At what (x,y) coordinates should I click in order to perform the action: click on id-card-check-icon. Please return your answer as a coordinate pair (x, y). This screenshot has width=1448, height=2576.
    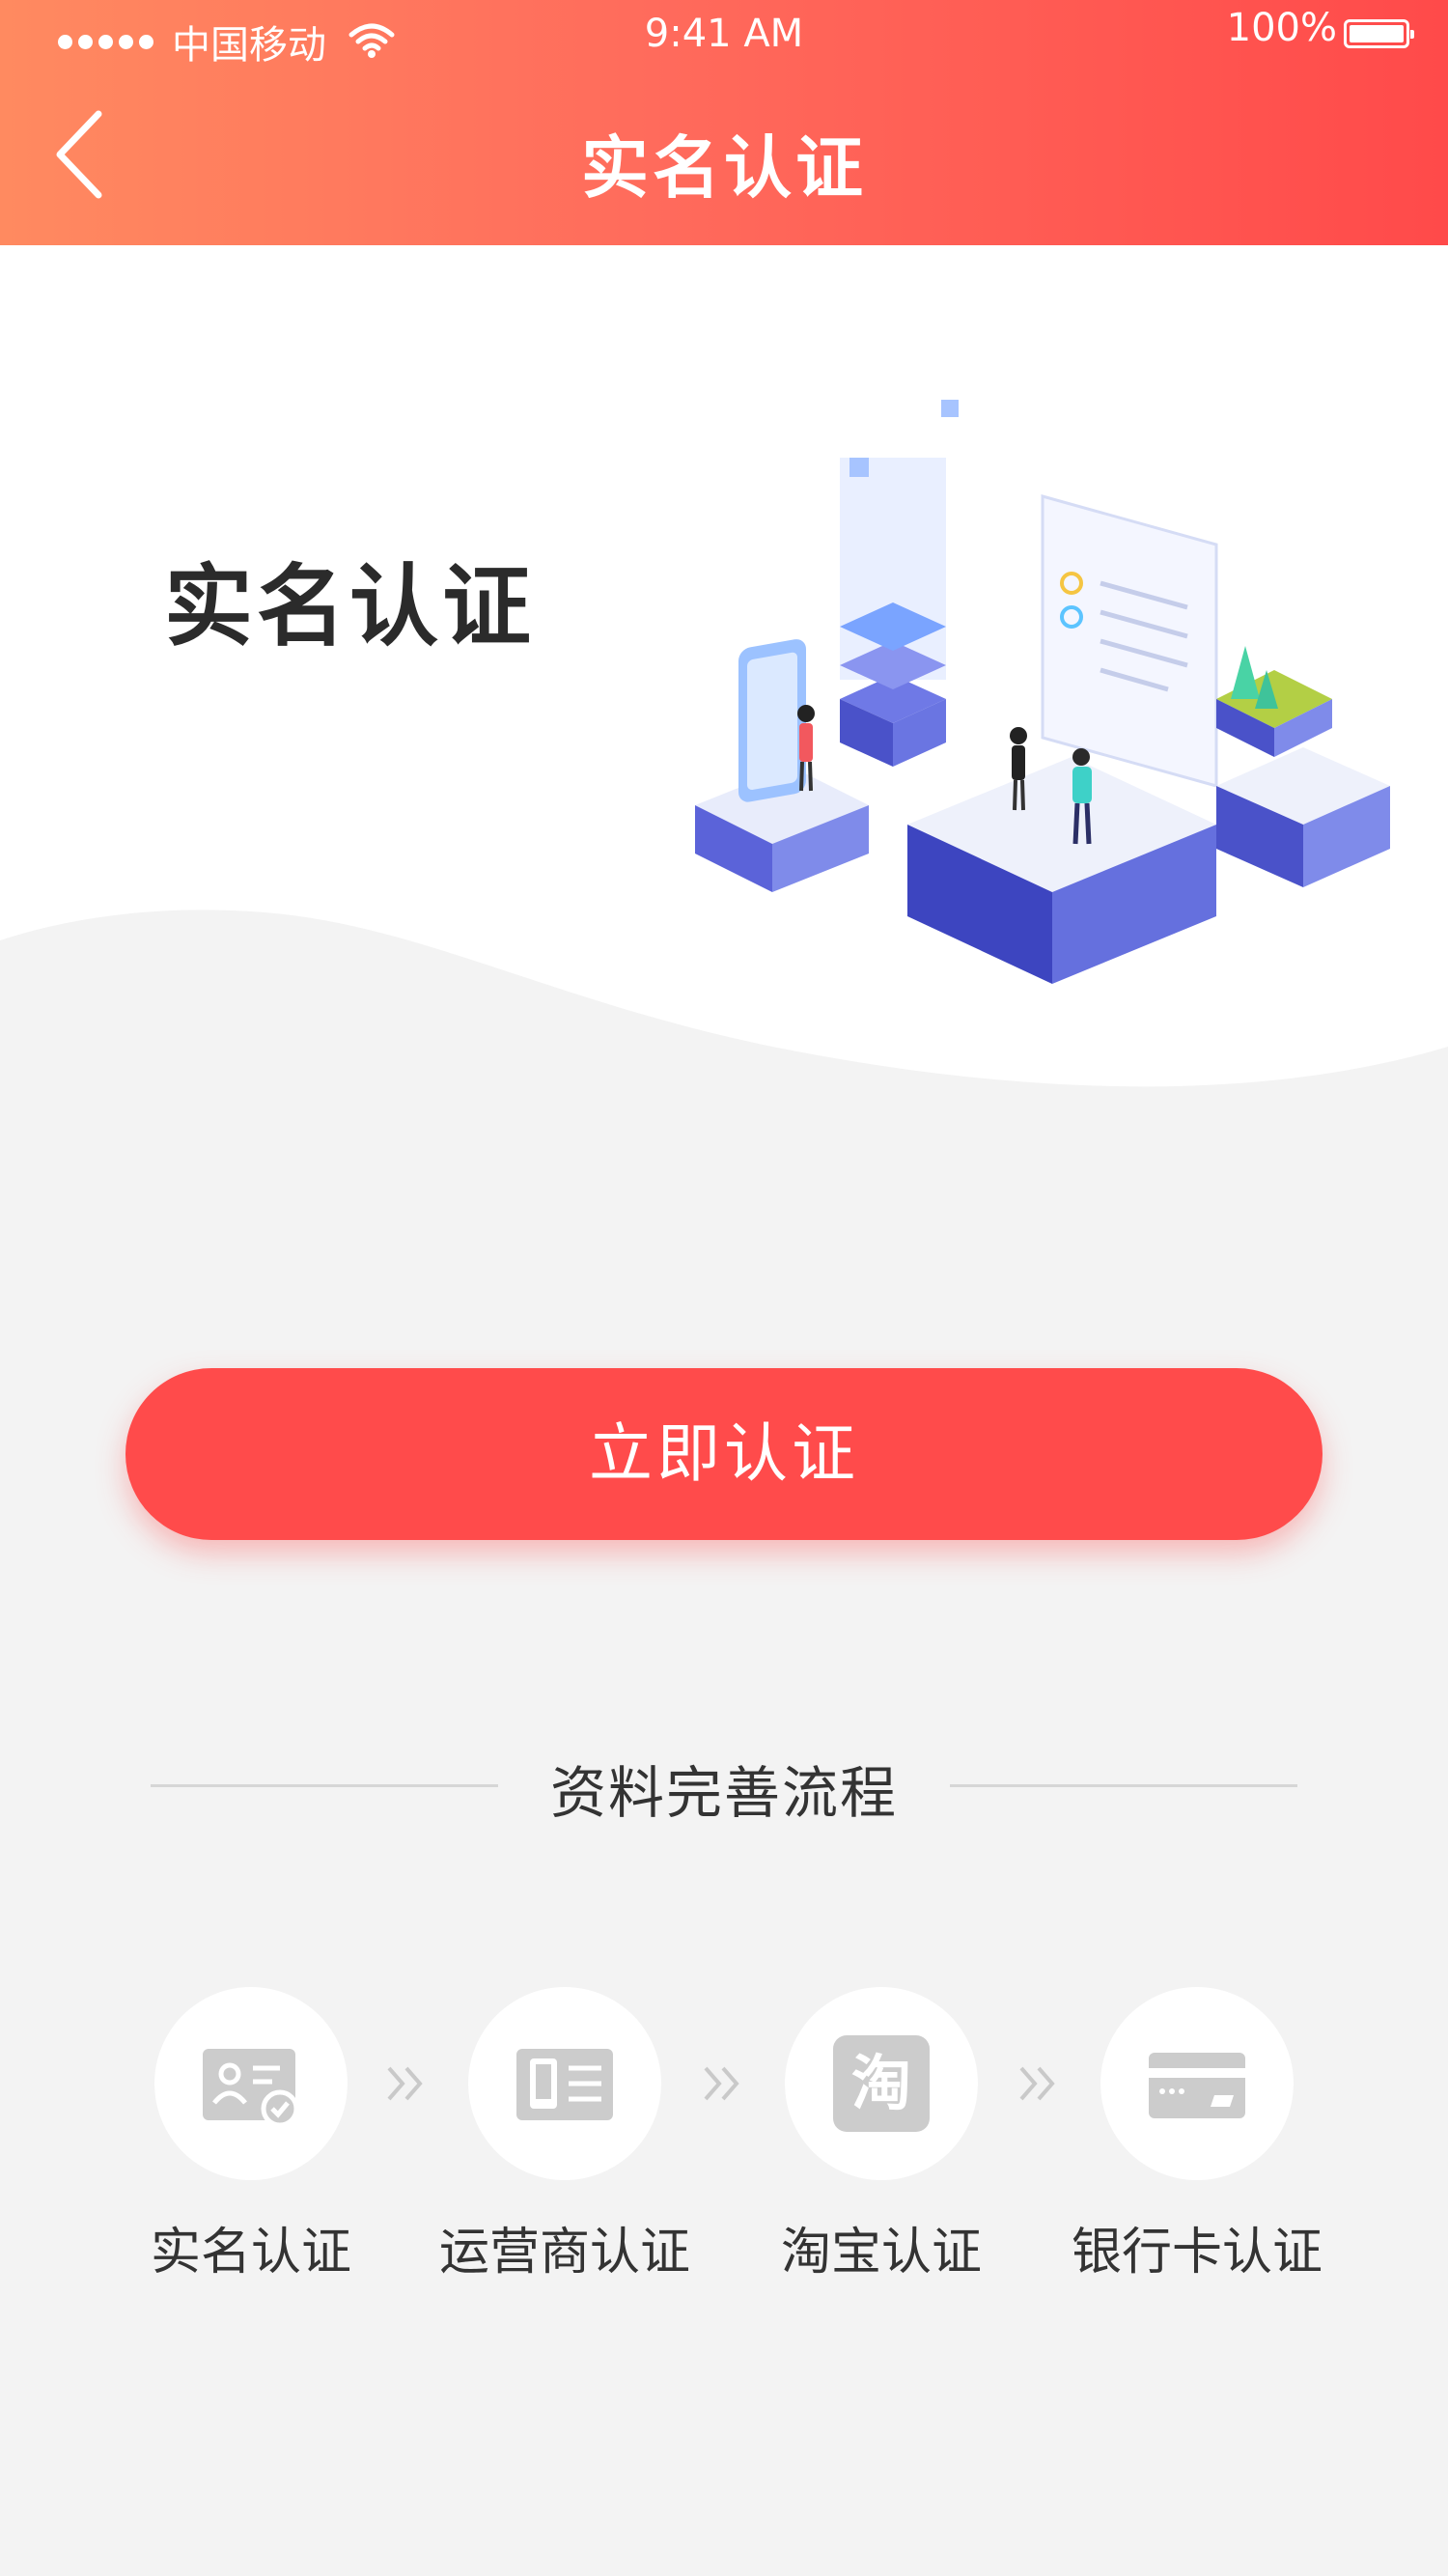
    Looking at the image, I should click on (251, 2088).